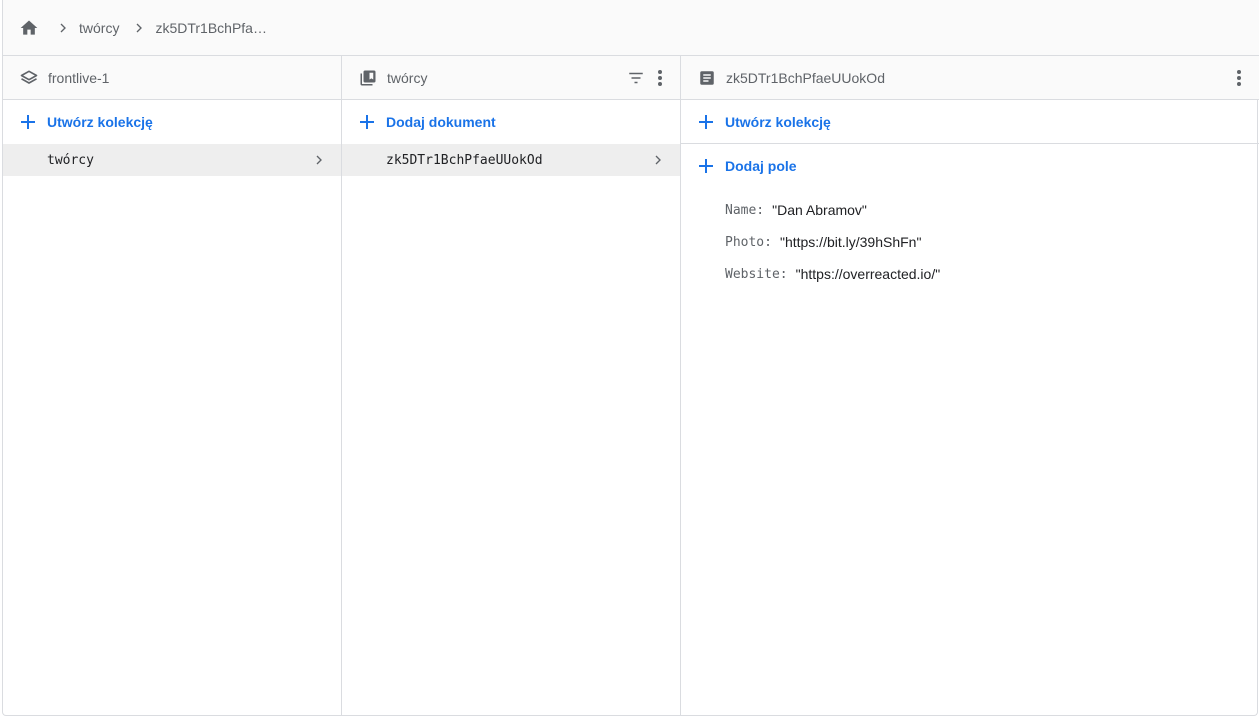  What do you see at coordinates (970, 166) in the screenshot?
I see `add-field-button: Dodaj pole` at bounding box center [970, 166].